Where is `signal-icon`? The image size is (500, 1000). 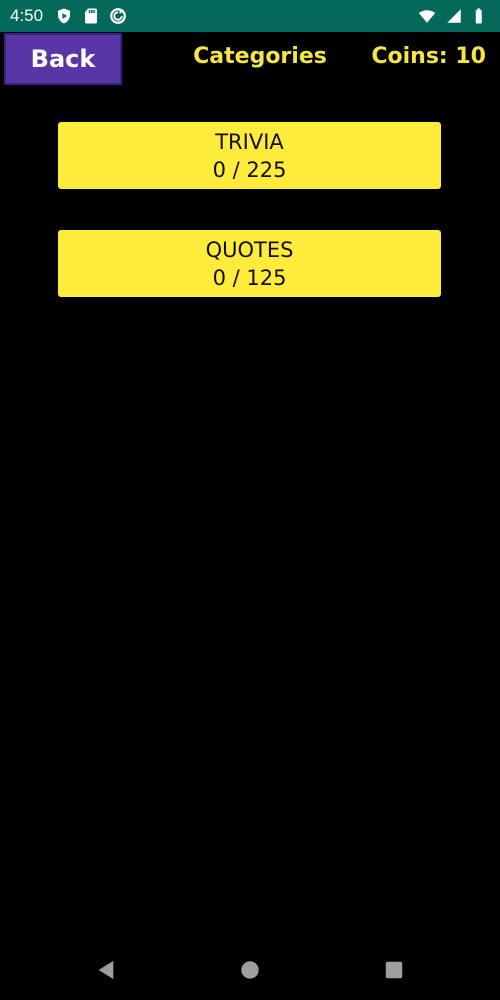 signal-icon is located at coordinates (454, 16).